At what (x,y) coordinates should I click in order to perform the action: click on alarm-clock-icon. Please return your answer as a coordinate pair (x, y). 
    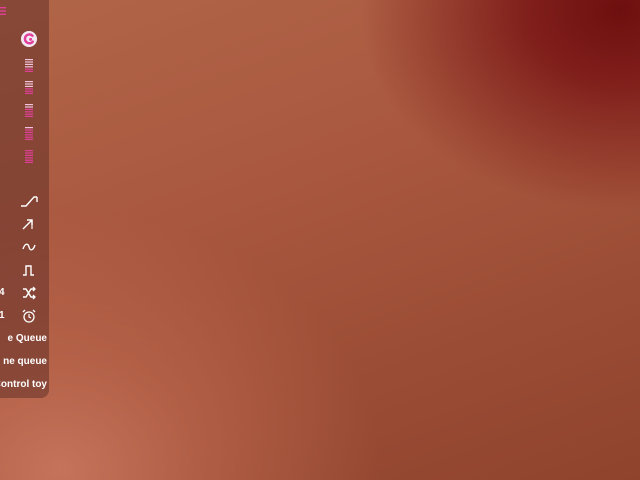
    Looking at the image, I should click on (29, 316).